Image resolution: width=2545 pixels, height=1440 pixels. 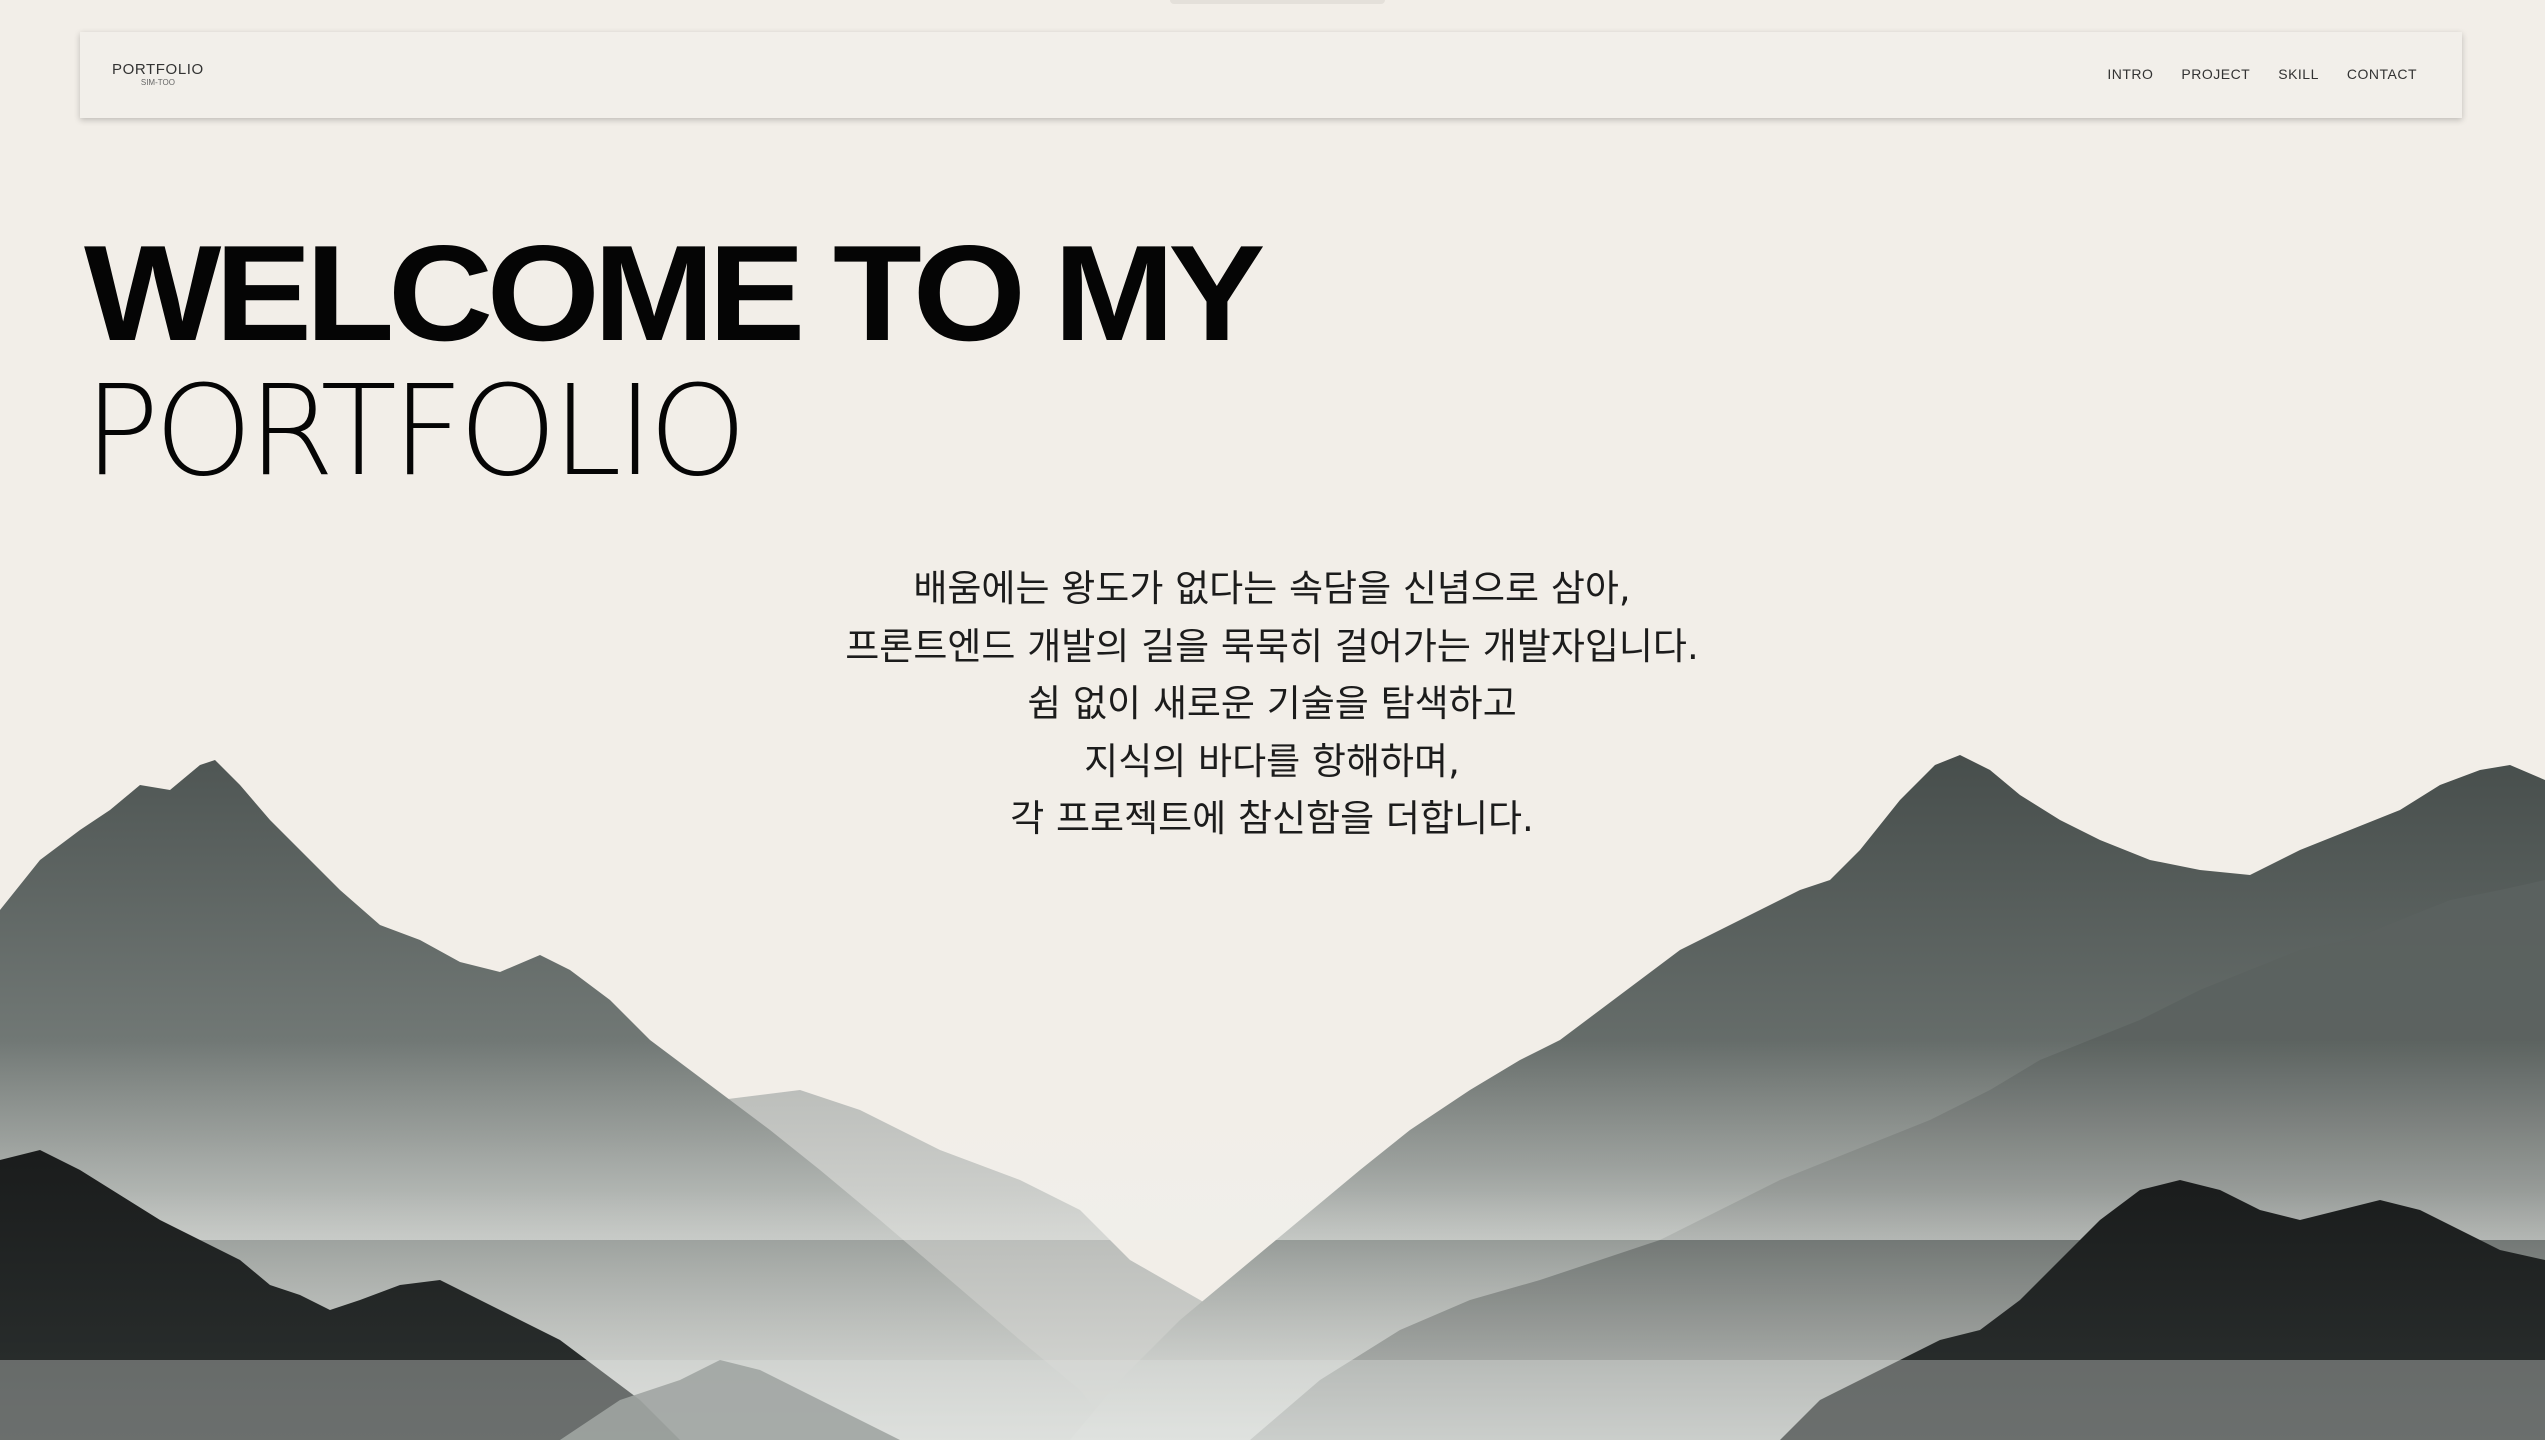 What do you see at coordinates (2298, 74) in the screenshot?
I see `nav-item-skill: SKILL` at bounding box center [2298, 74].